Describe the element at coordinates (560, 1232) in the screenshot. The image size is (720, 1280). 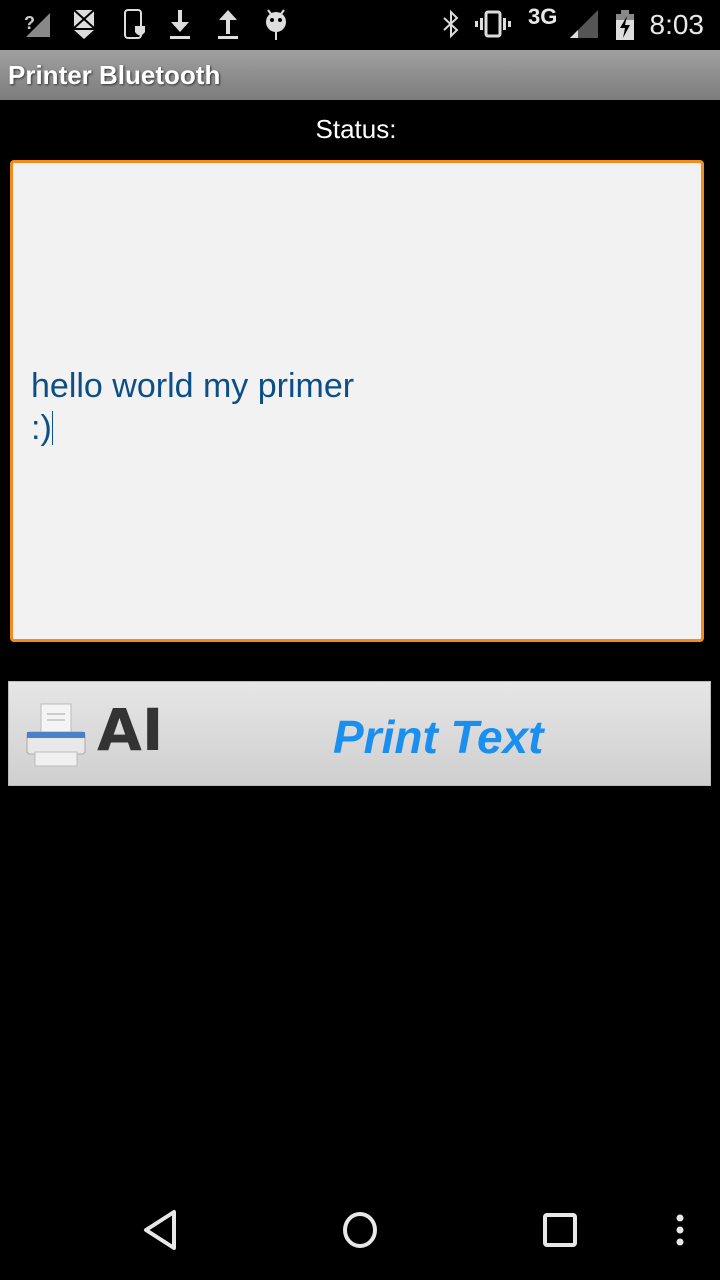
I see `recents-button` at that location.